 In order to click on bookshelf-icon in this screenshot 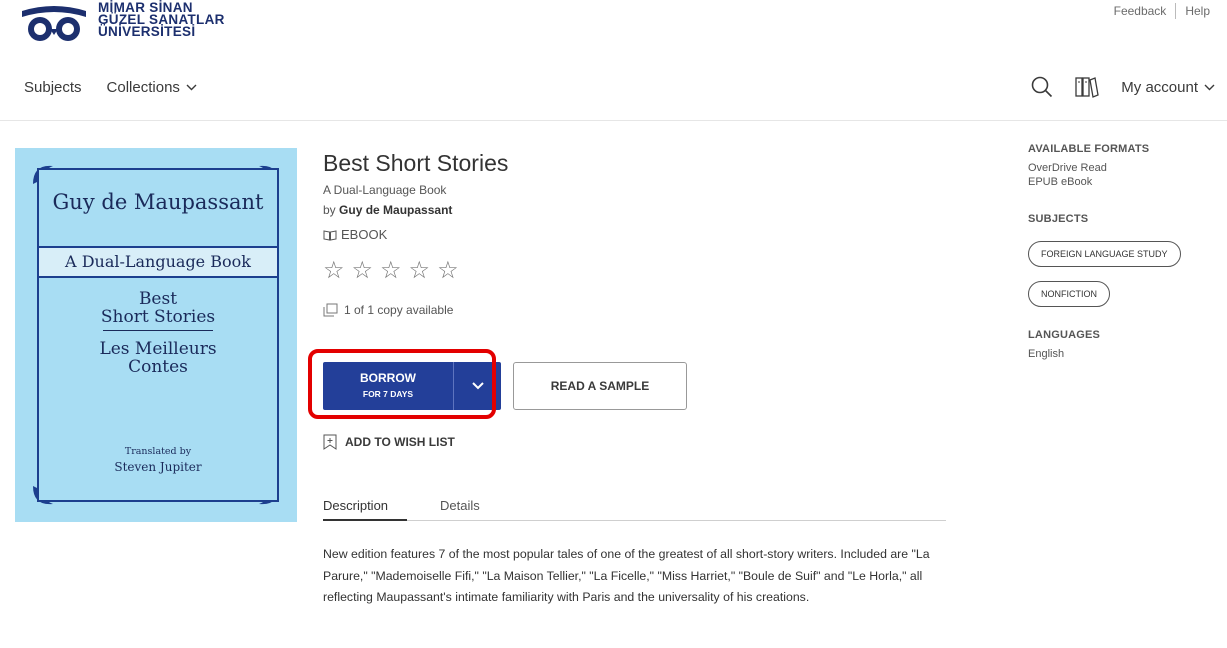, I will do `click(1087, 87)`.